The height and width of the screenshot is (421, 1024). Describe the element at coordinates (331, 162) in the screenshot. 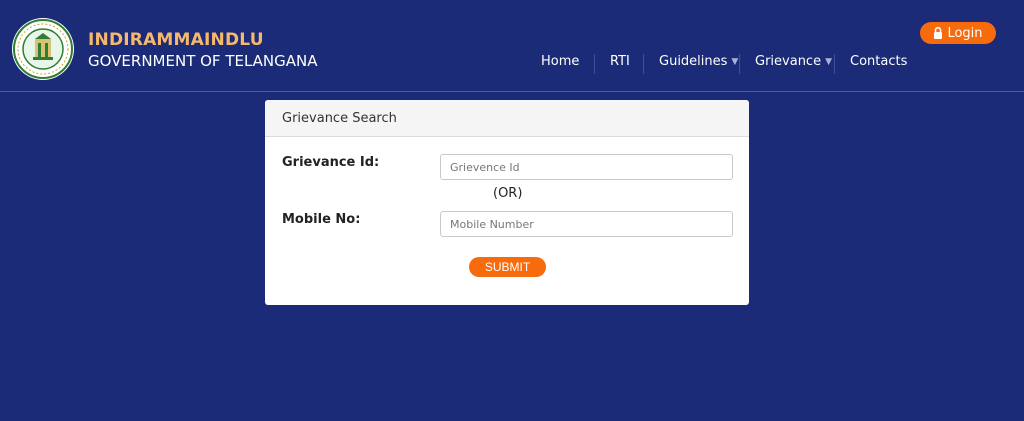

I see `grievance-id-label: Grievance Id:` at that location.